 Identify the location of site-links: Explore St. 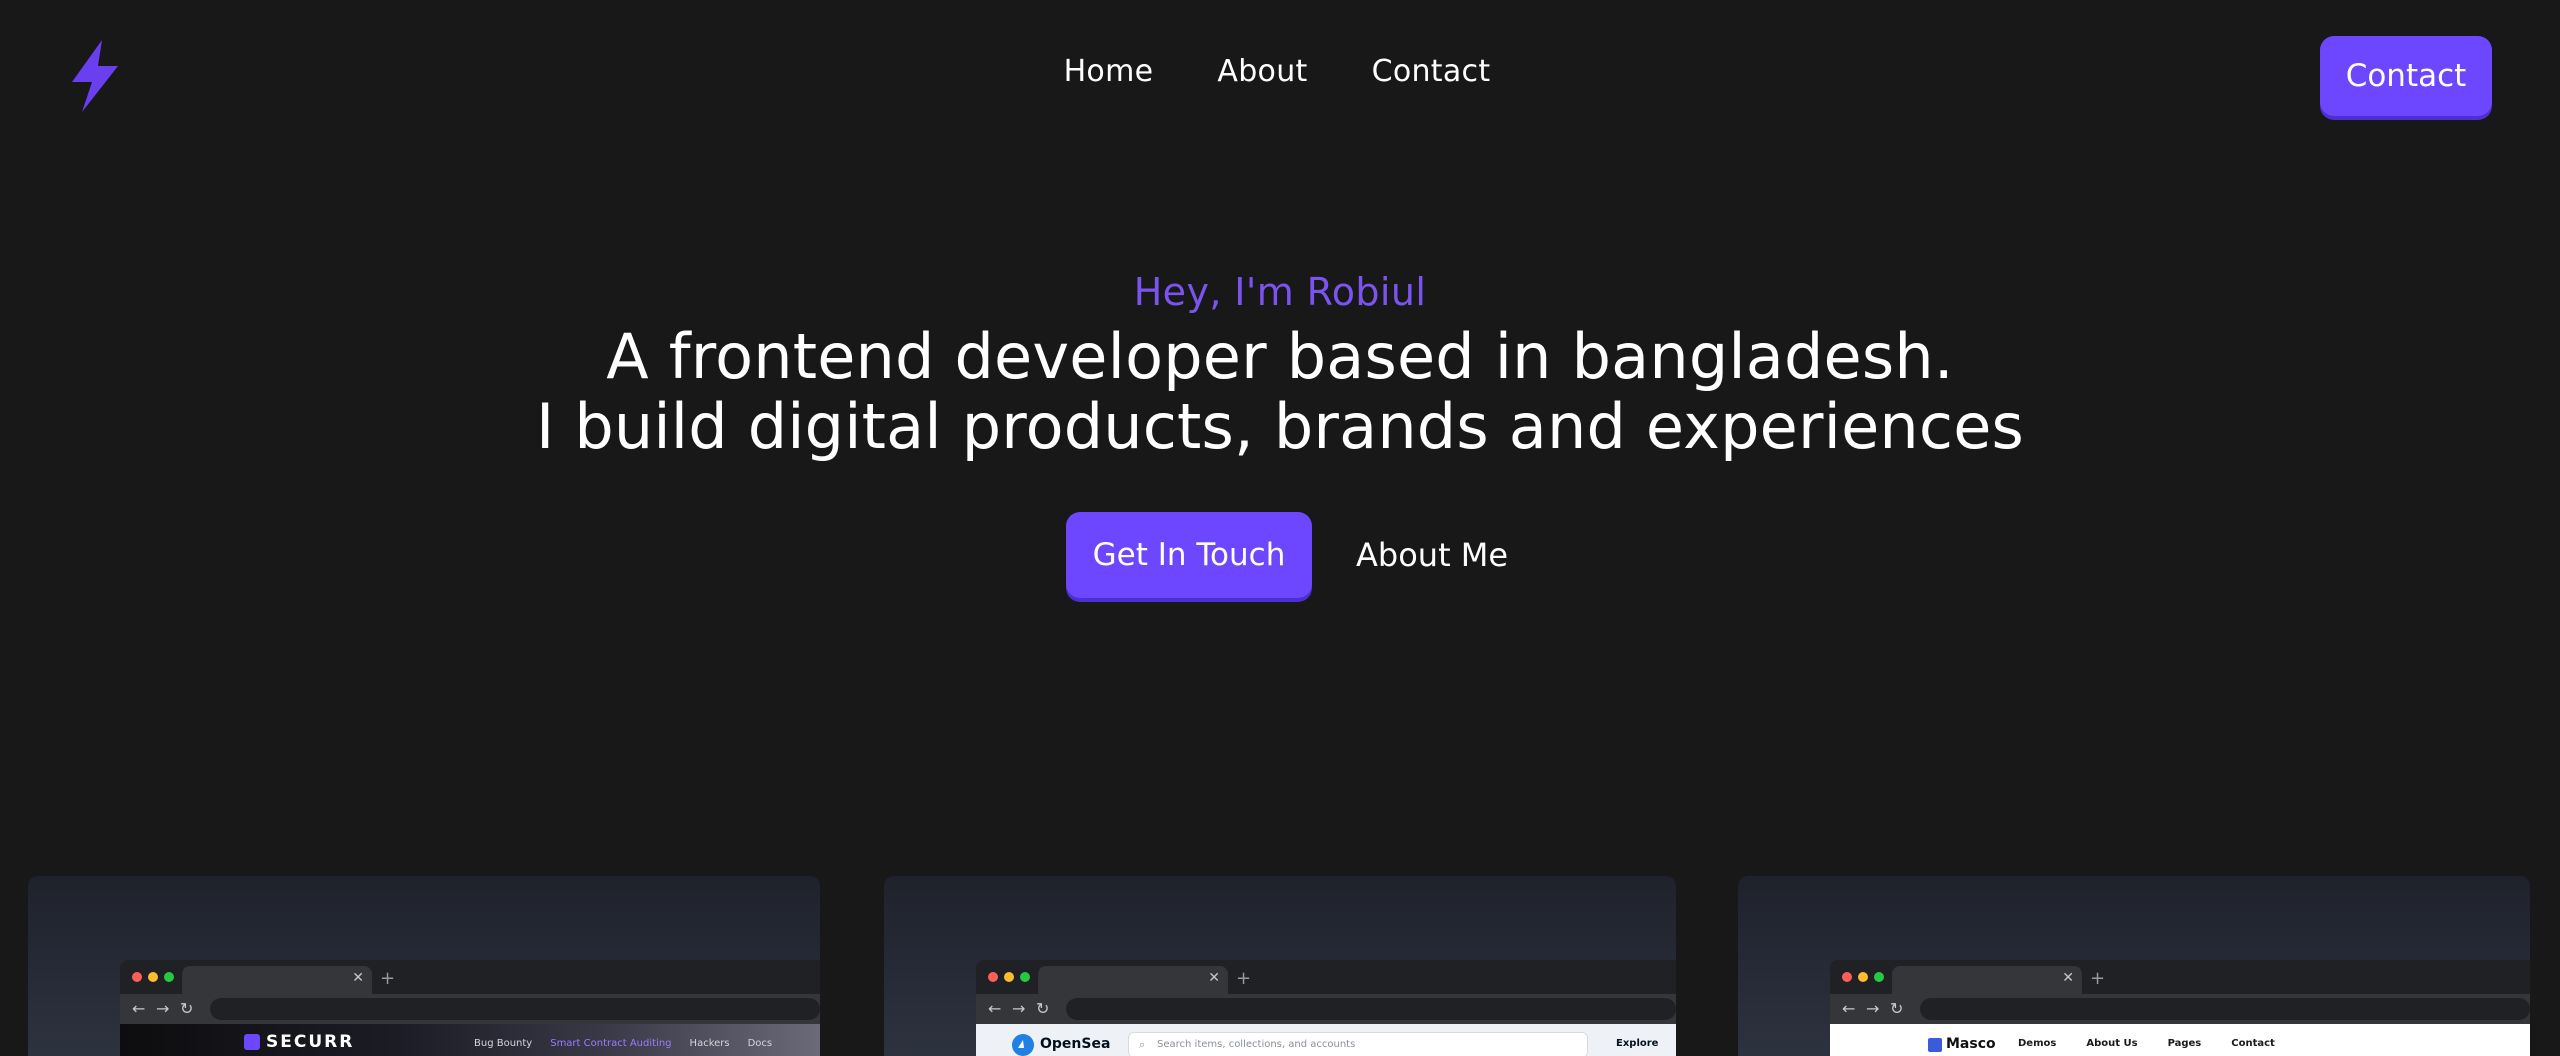
(1646, 1043).